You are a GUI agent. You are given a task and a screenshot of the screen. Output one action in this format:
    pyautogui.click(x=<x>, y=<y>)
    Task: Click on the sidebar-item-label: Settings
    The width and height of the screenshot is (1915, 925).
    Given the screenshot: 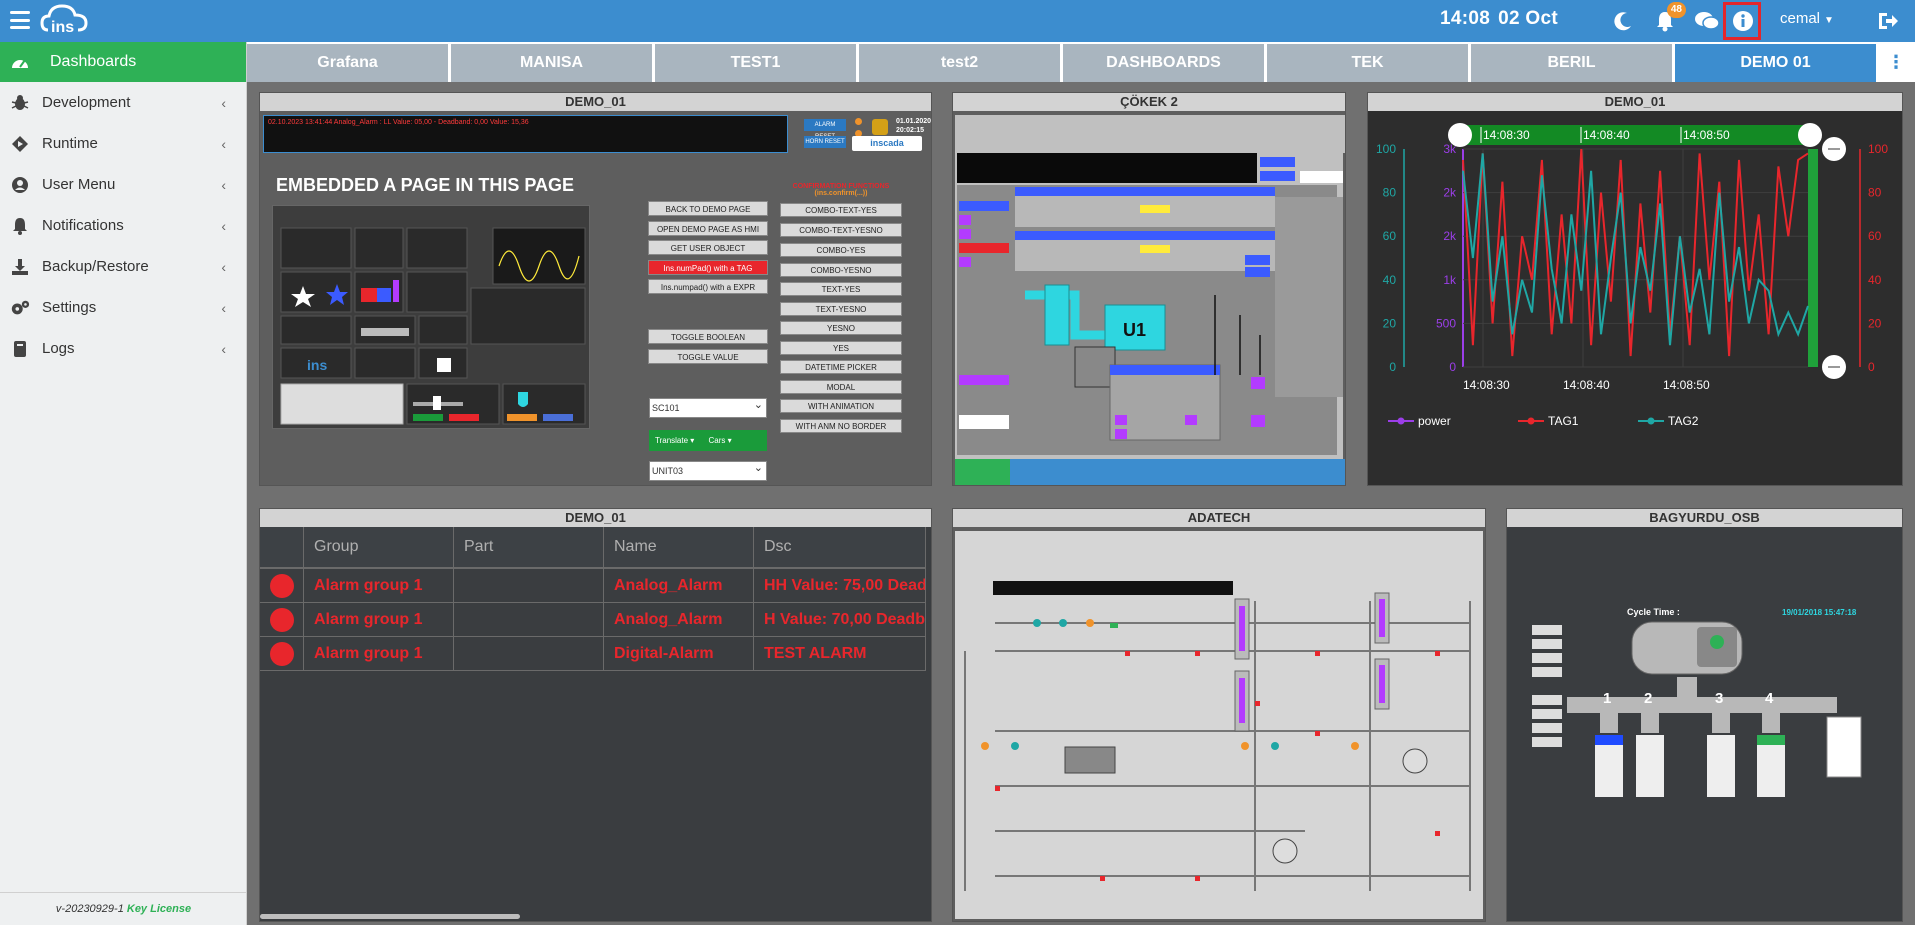 What is the action you would take?
    pyautogui.click(x=69, y=307)
    